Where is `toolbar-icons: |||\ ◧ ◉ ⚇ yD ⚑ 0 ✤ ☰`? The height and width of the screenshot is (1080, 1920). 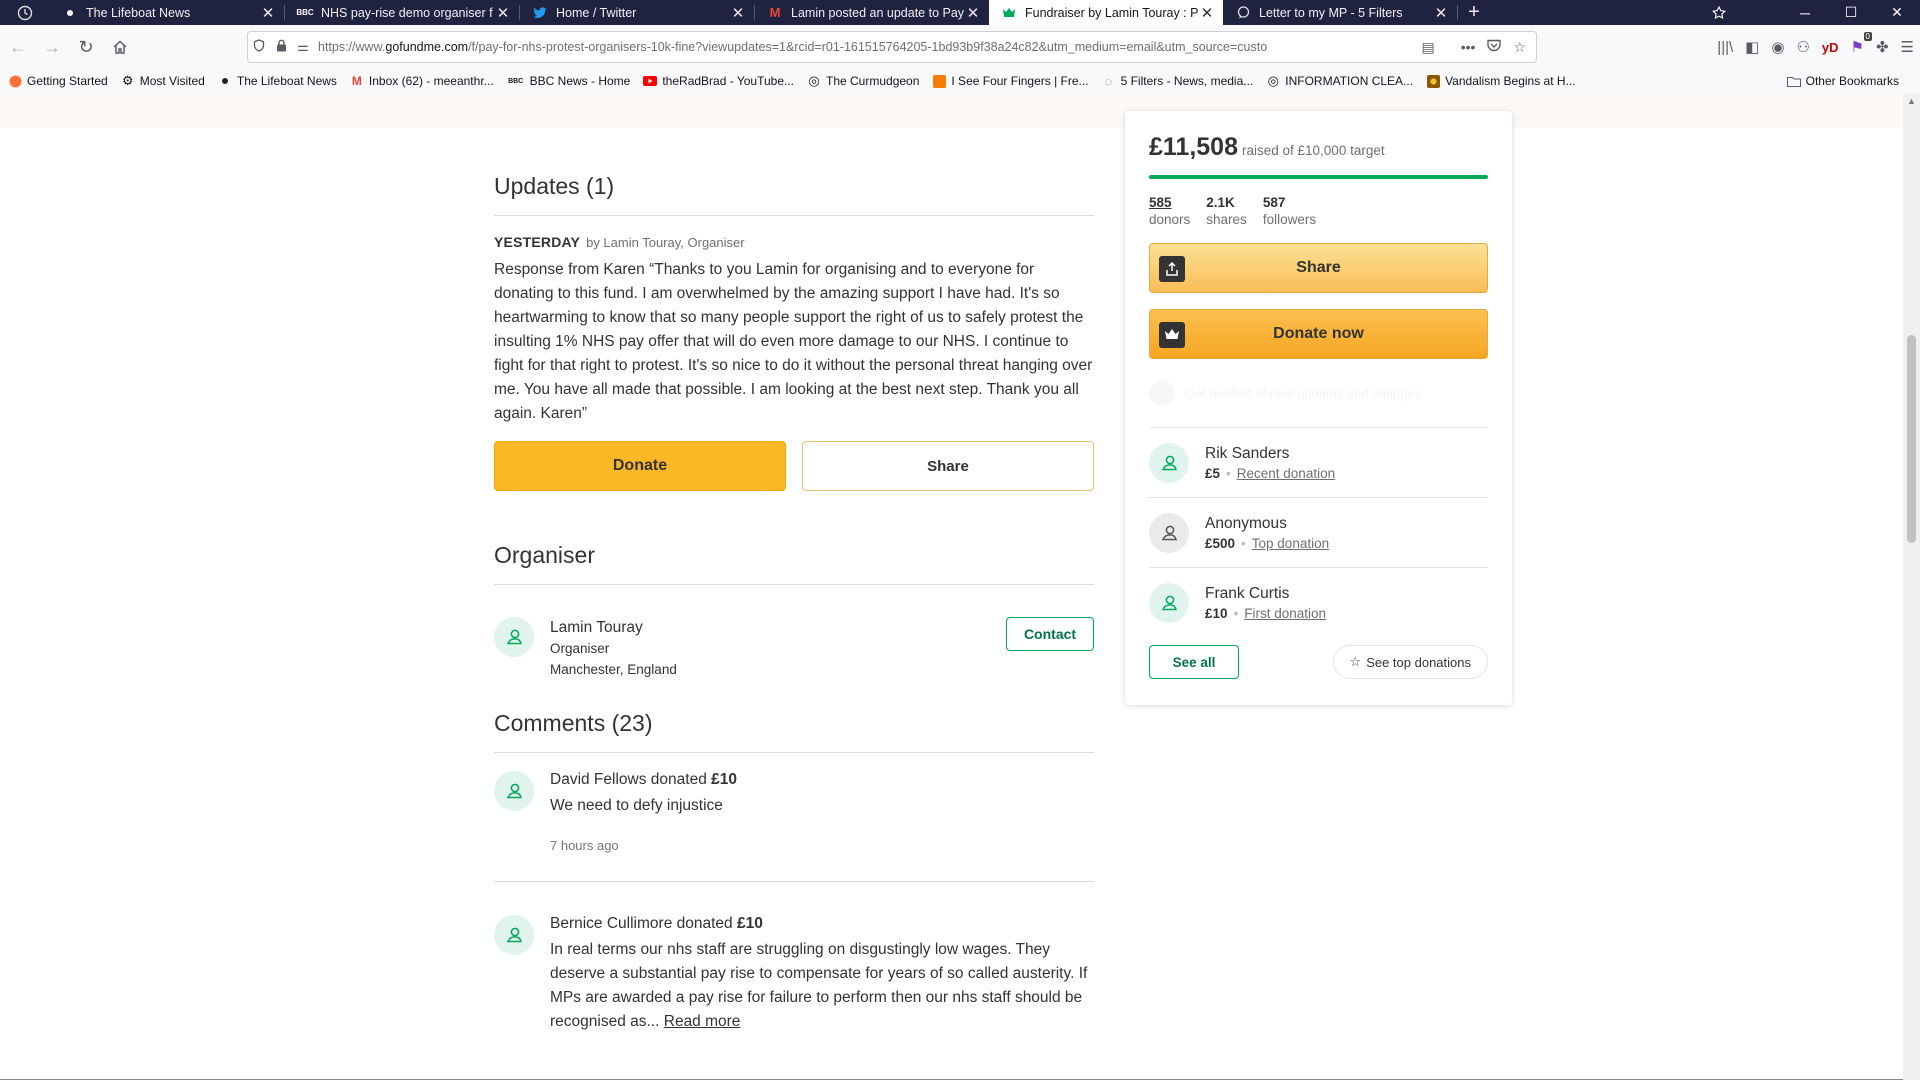 toolbar-icons: |||\ ◧ ◉ ⚇ yD ⚑ 0 ✤ ☰ is located at coordinates (1815, 47).